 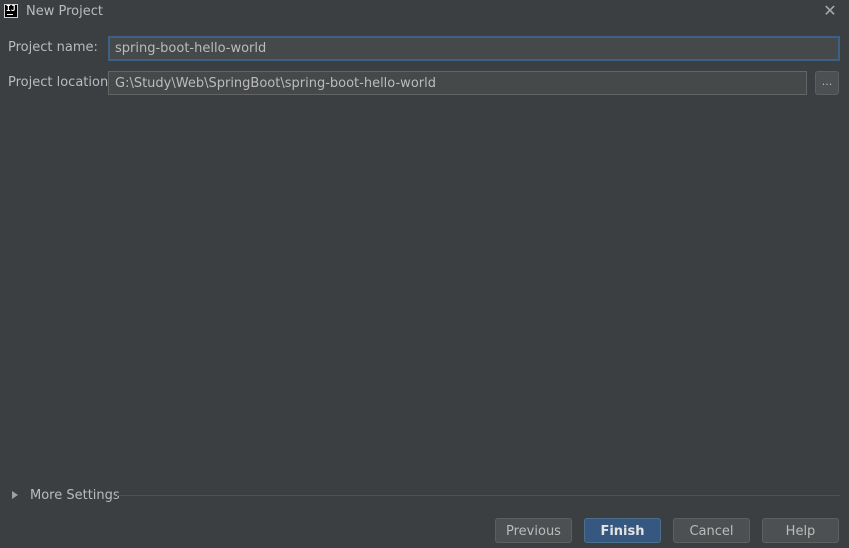 I want to click on more-settings-toggle: More Settings, so click(x=65, y=495).